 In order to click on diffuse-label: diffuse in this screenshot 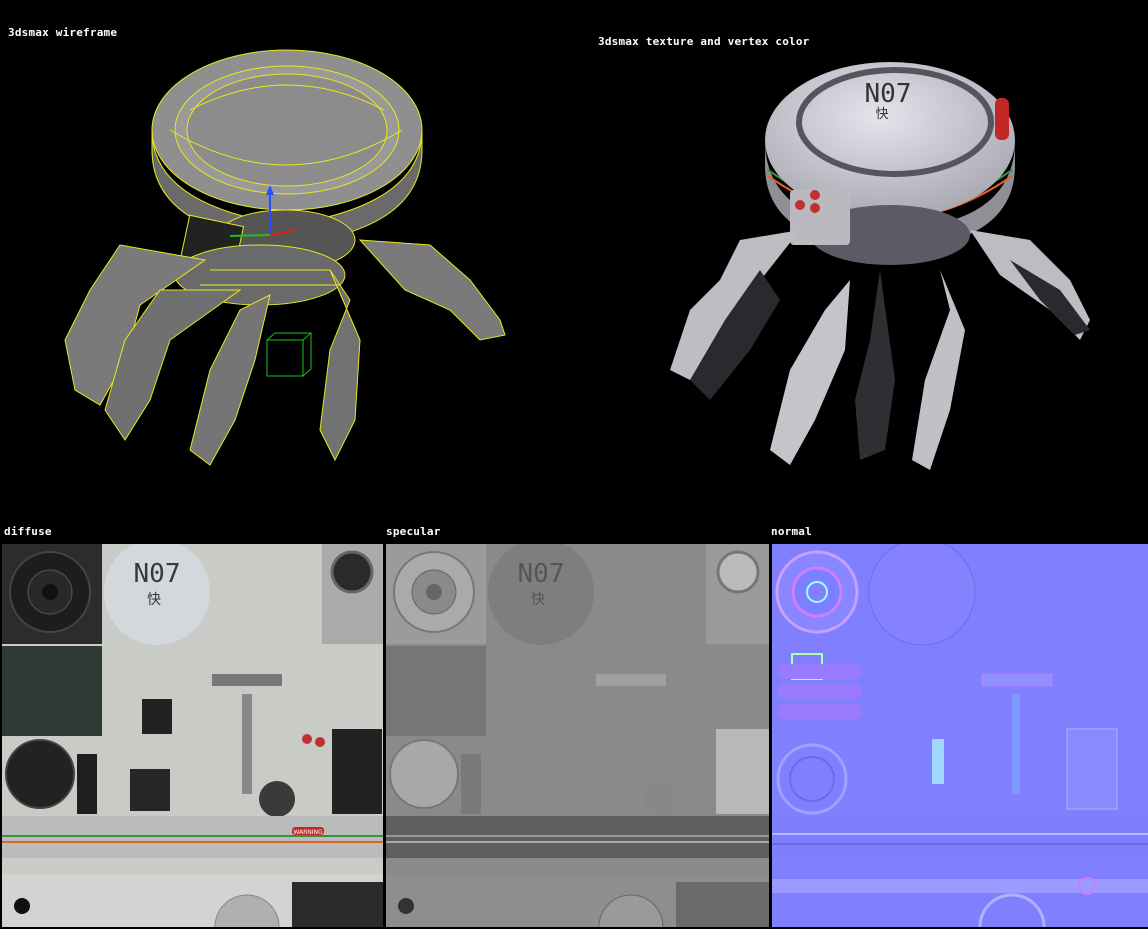, I will do `click(28, 531)`.